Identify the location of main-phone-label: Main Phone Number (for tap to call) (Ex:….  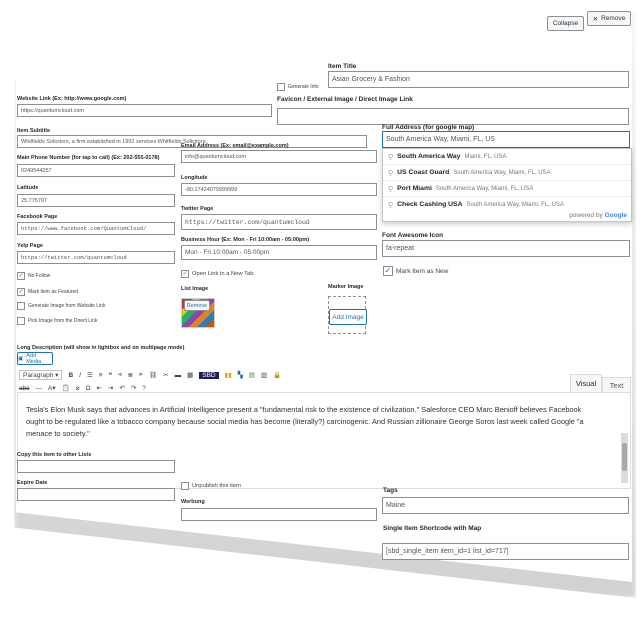
(88, 158).